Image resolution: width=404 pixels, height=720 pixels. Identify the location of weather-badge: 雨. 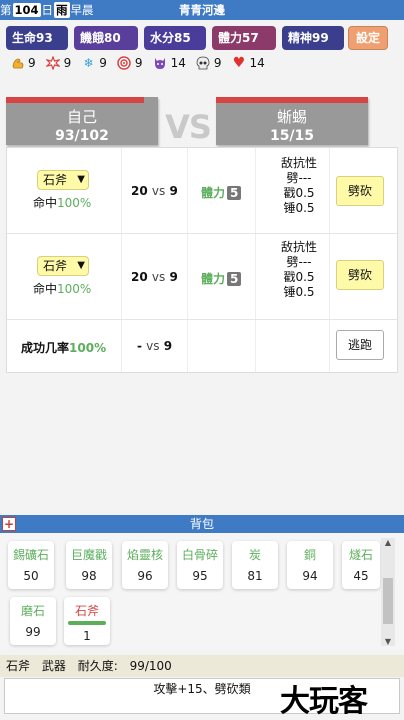
(62, 10).